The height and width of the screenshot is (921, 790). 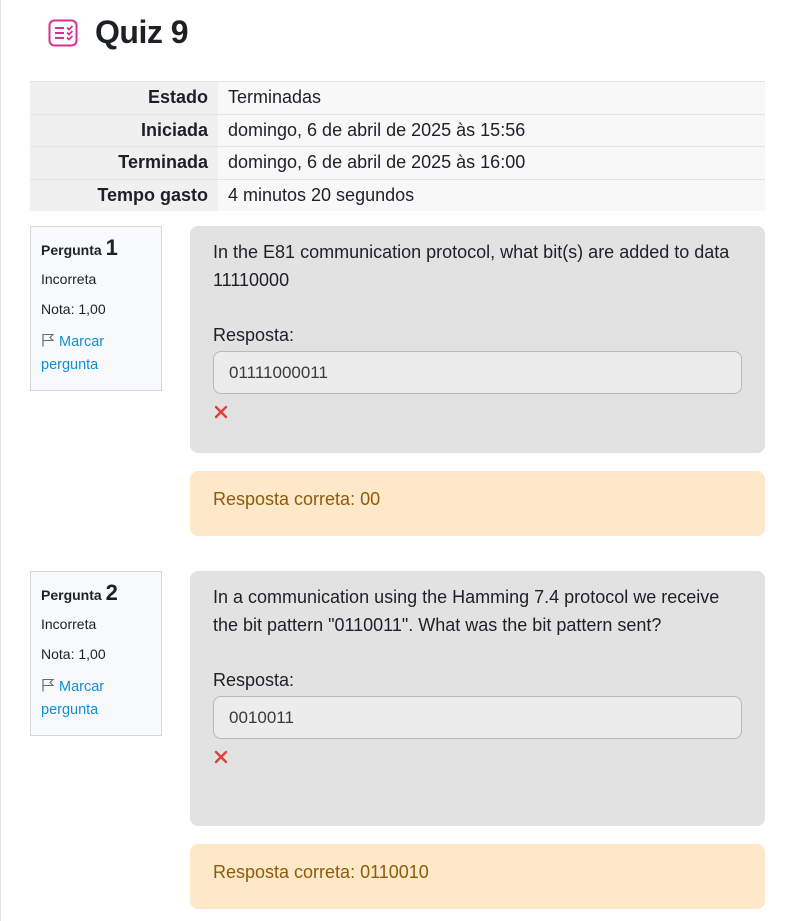 I want to click on answer-field: 01111000011, so click(x=477, y=372).